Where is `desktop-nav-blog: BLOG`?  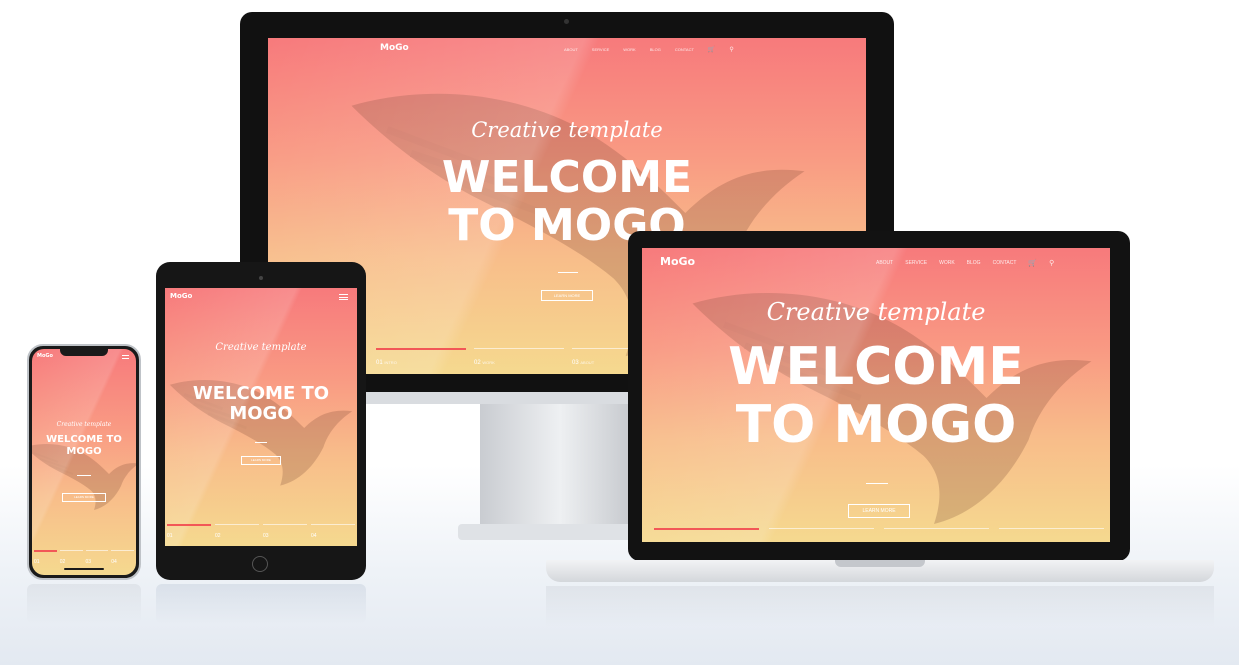
desktop-nav-blog: BLOG is located at coordinates (655, 49).